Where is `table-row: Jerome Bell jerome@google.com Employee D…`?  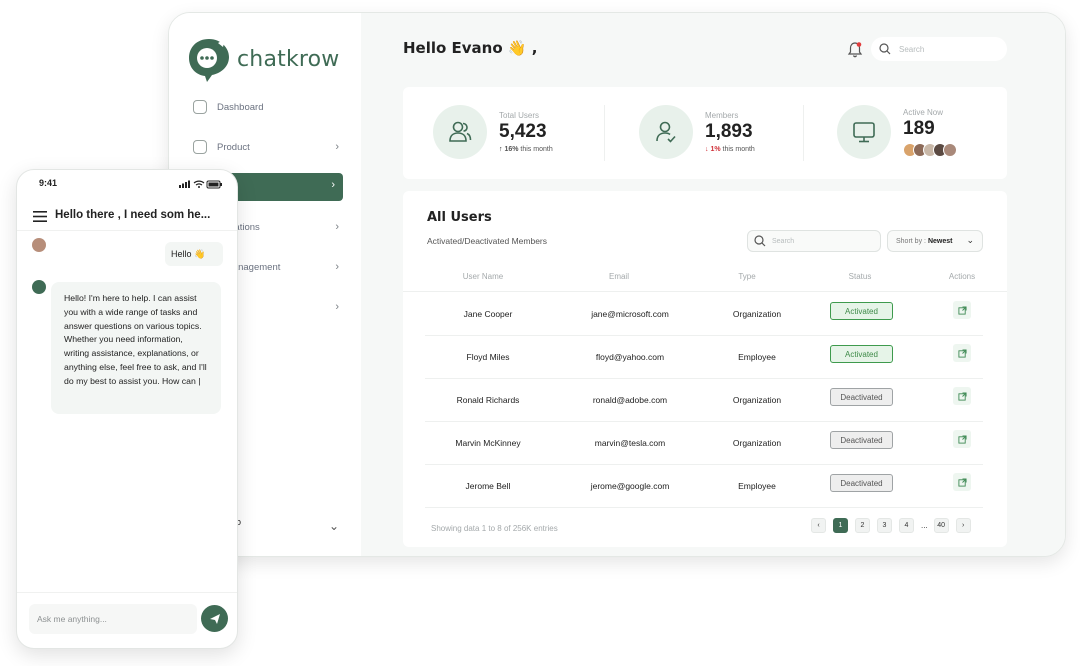 table-row: Jerome Bell jerome@google.com Employee D… is located at coordinates (704, 486).